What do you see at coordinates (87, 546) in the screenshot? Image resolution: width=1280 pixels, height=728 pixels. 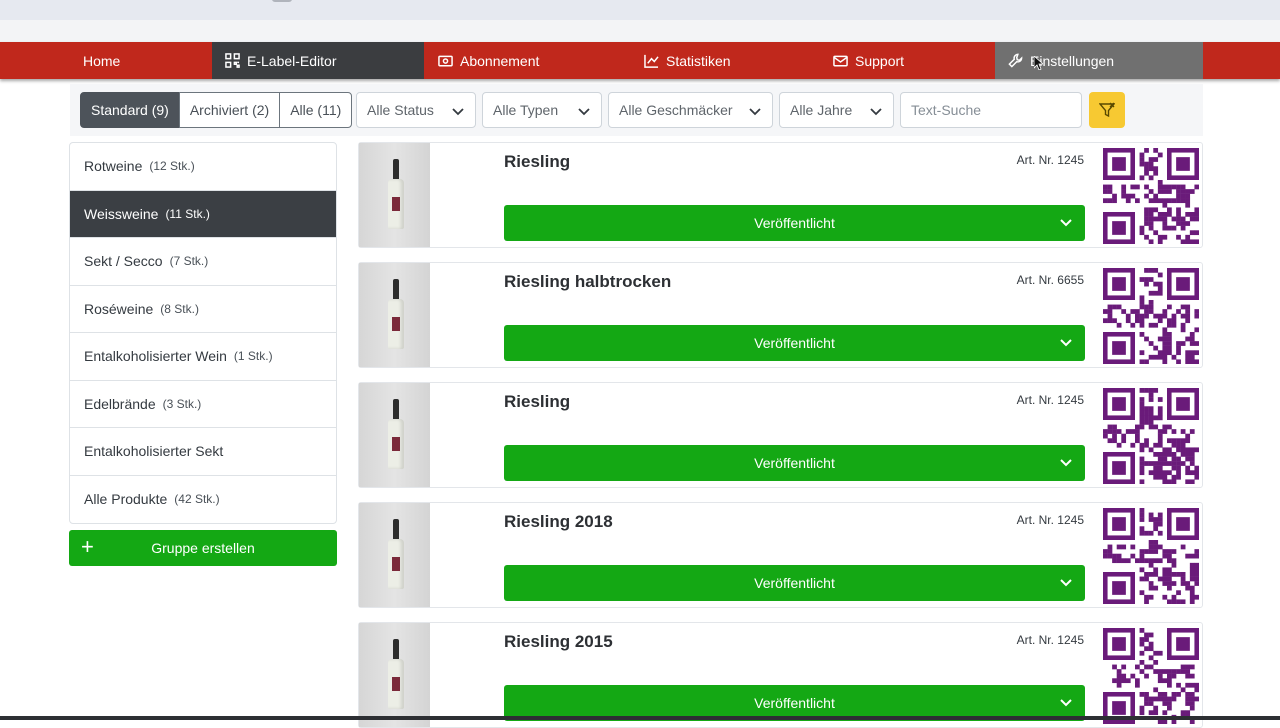 I see `plus-icon: +` at bounding box center [87, 546].